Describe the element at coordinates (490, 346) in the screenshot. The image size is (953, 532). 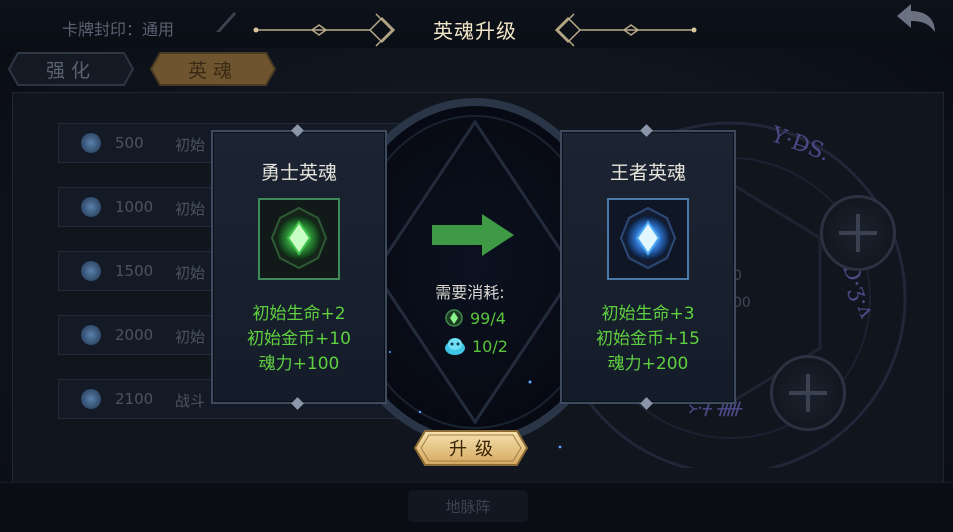
I see `cost-value: 10/2` at that location.